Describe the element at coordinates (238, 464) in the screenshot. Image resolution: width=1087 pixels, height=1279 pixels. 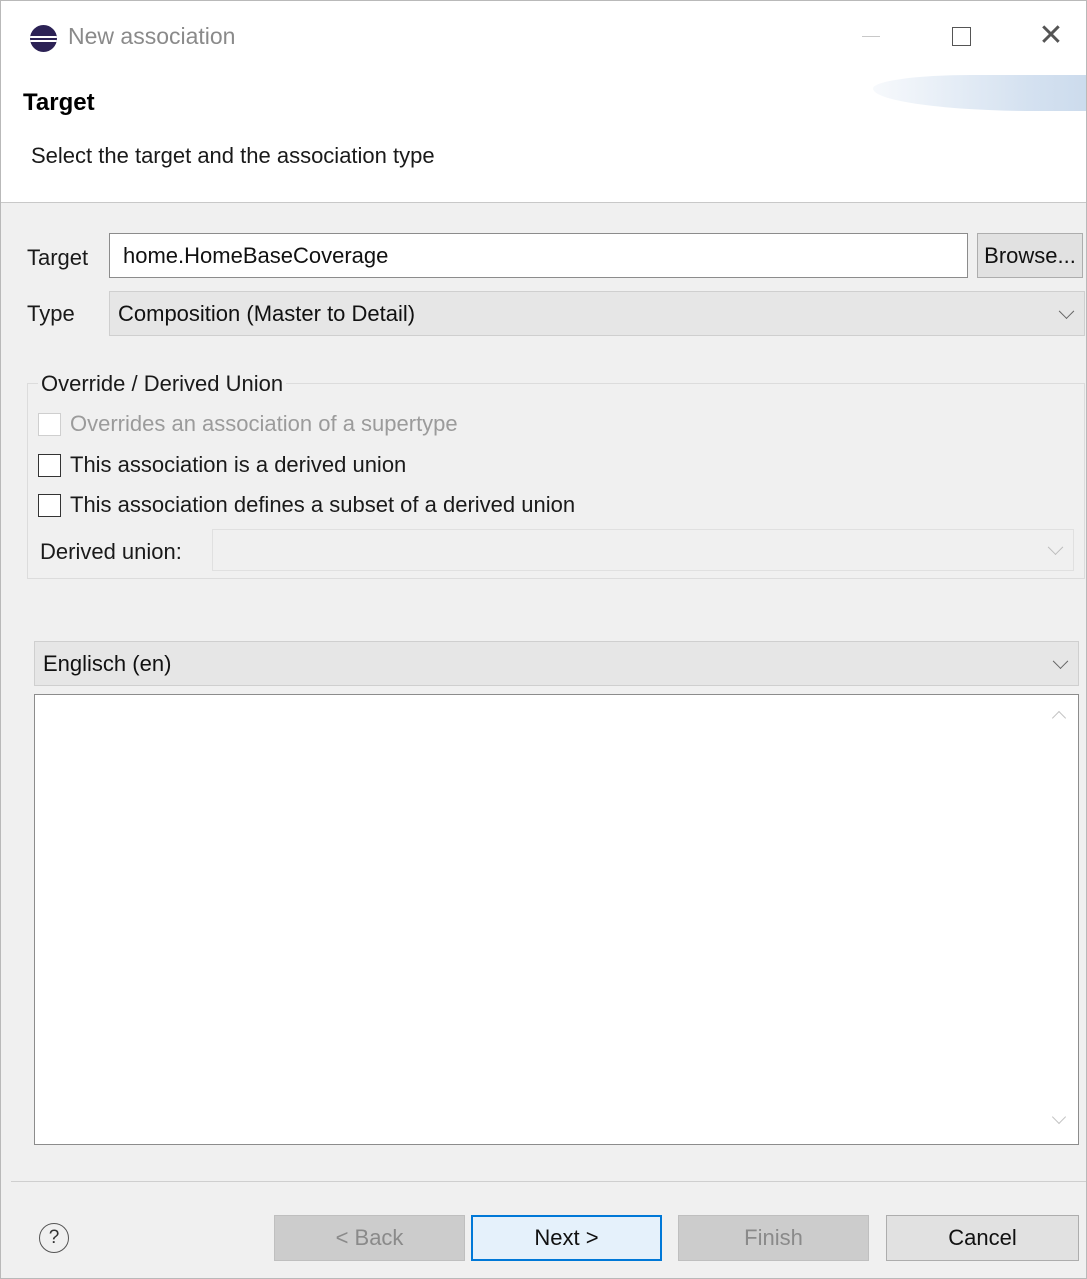
I see `derived-union-checkbox-label: This association is a derived union` at that location.